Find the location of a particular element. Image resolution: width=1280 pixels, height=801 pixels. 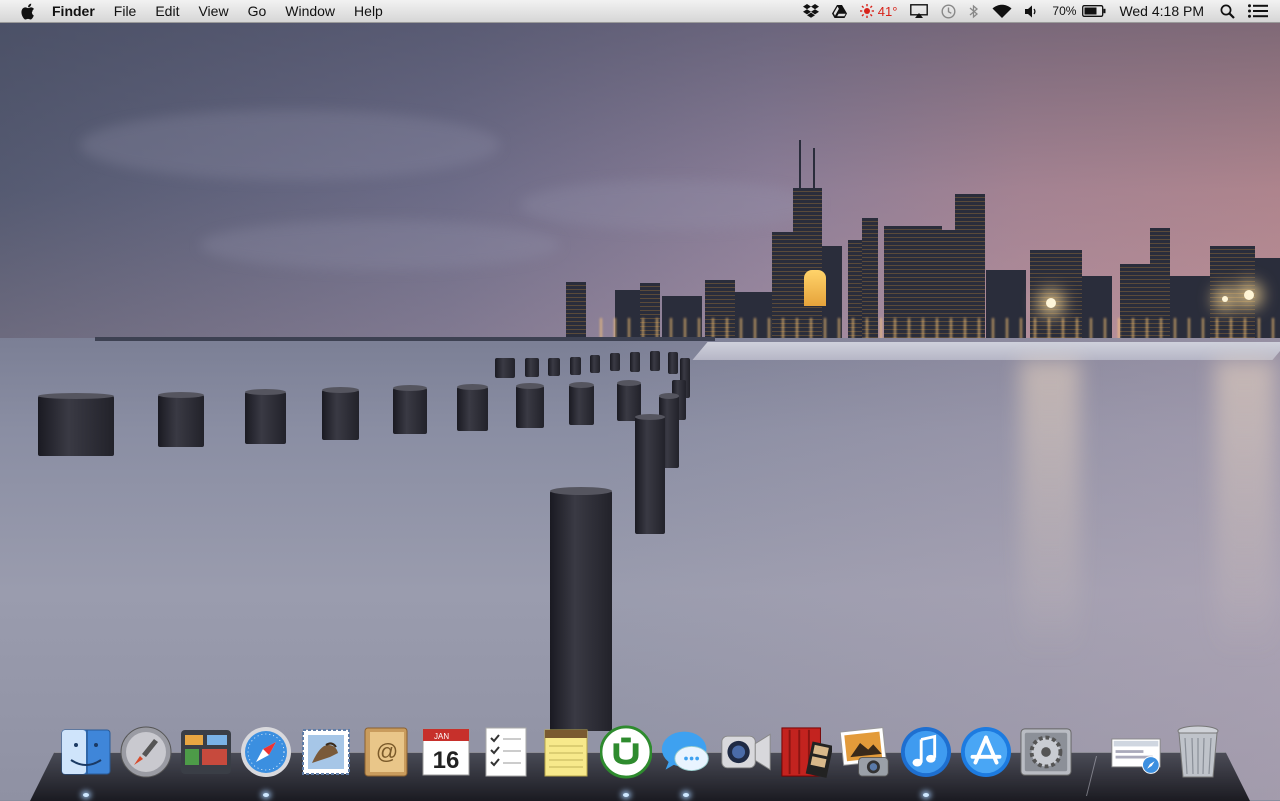

trash-icon is located at coordinates (1198, 751).